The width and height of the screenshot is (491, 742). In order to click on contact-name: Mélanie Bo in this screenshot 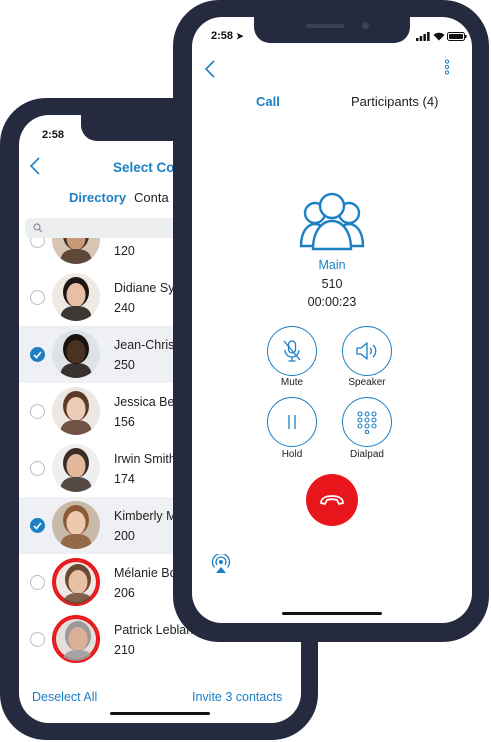, I will do `click(145, 573)`.